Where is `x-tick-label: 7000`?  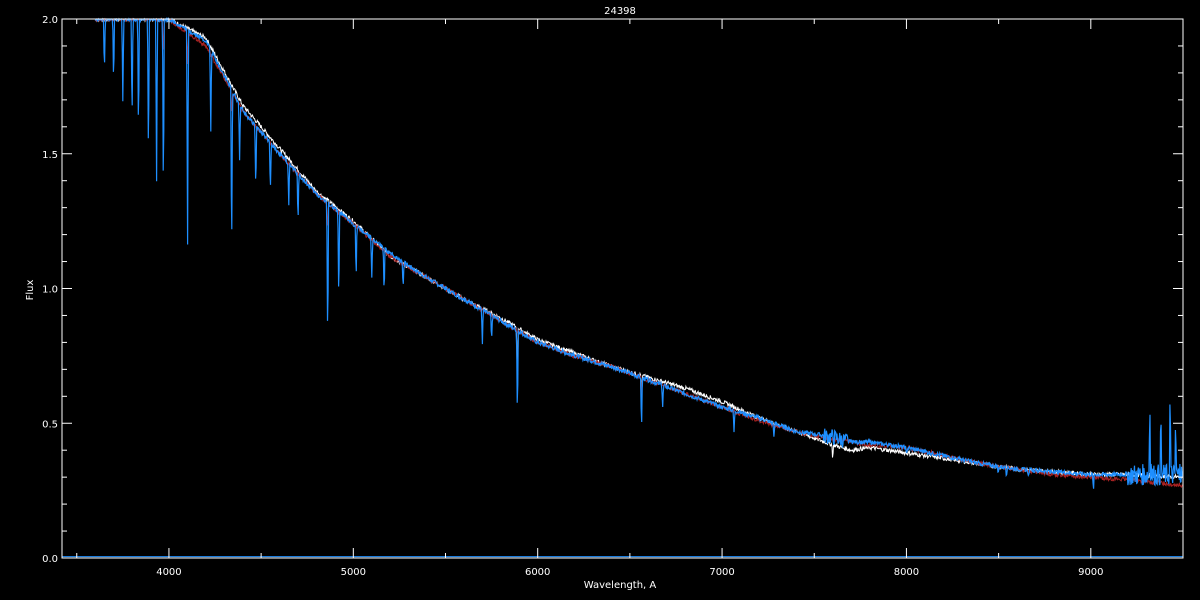
x-tick-label: 7000 is located at coordinates (721, 572).